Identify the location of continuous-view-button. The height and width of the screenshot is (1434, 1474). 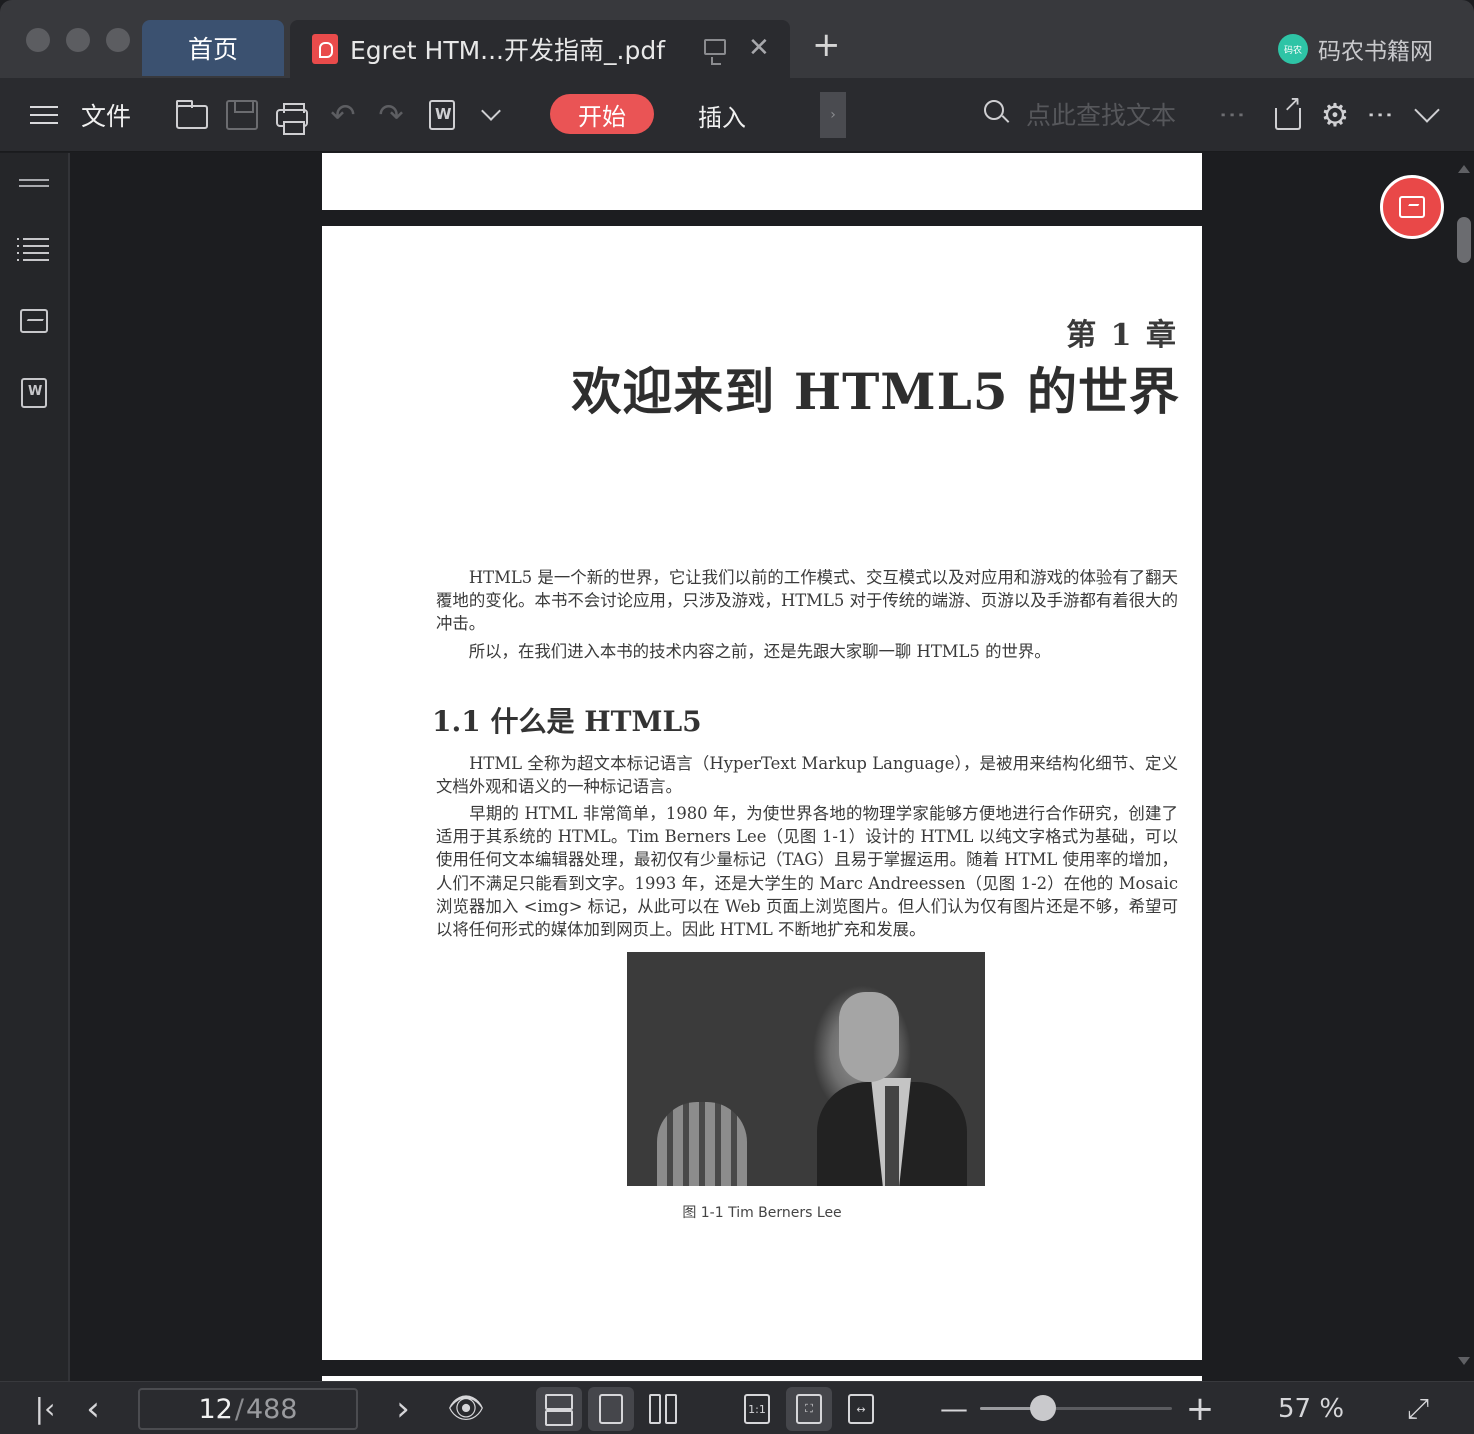
(559, 1409).